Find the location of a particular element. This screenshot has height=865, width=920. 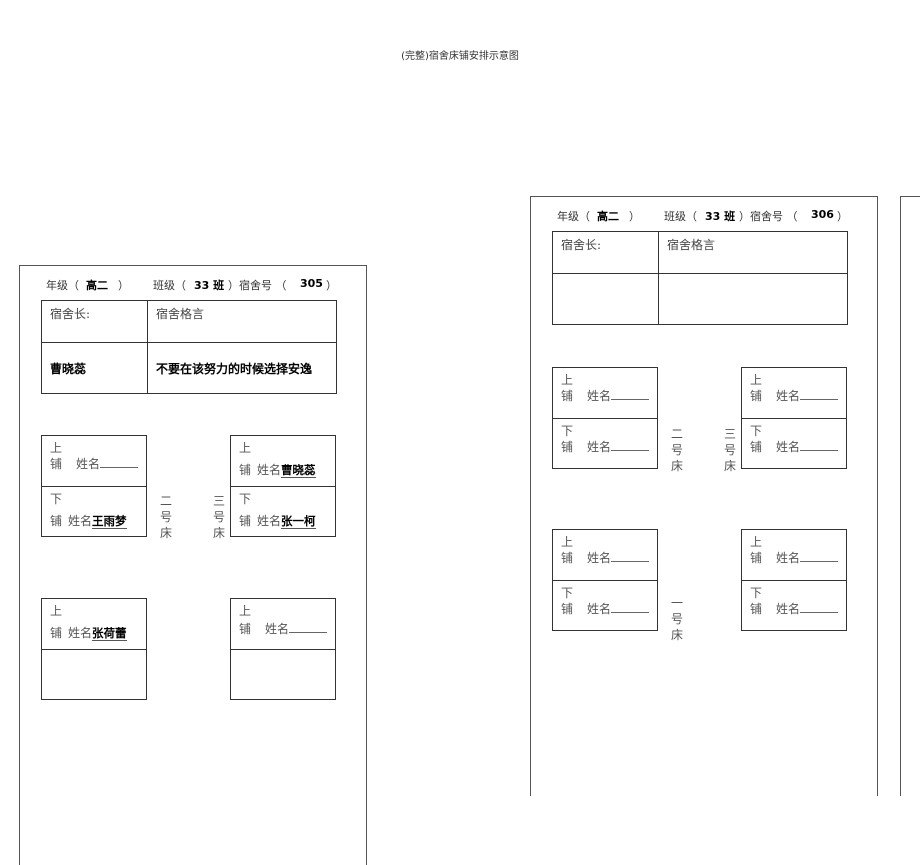

dorm-info-table: 宿舍长: 宿舍格言 is located at coordinates (700, 278).